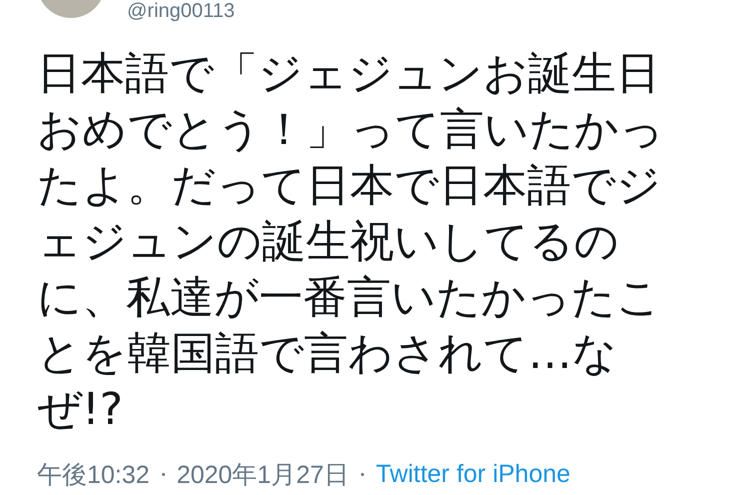 Image resolution: width=750 pixels, height=495 pixels. I want to click on tweet-time: 午後10:32, so click(93, 475).